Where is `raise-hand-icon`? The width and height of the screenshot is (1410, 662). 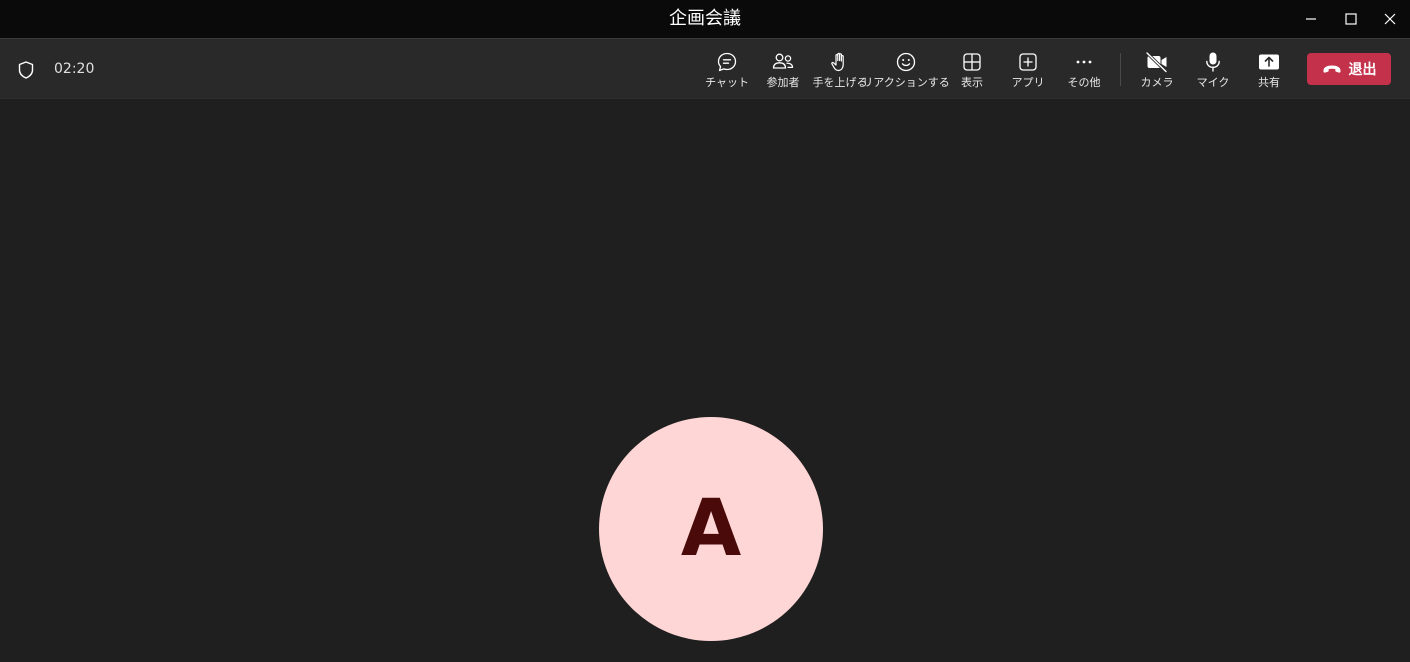 raise-hand-icon is located at coordinates (837, 62).